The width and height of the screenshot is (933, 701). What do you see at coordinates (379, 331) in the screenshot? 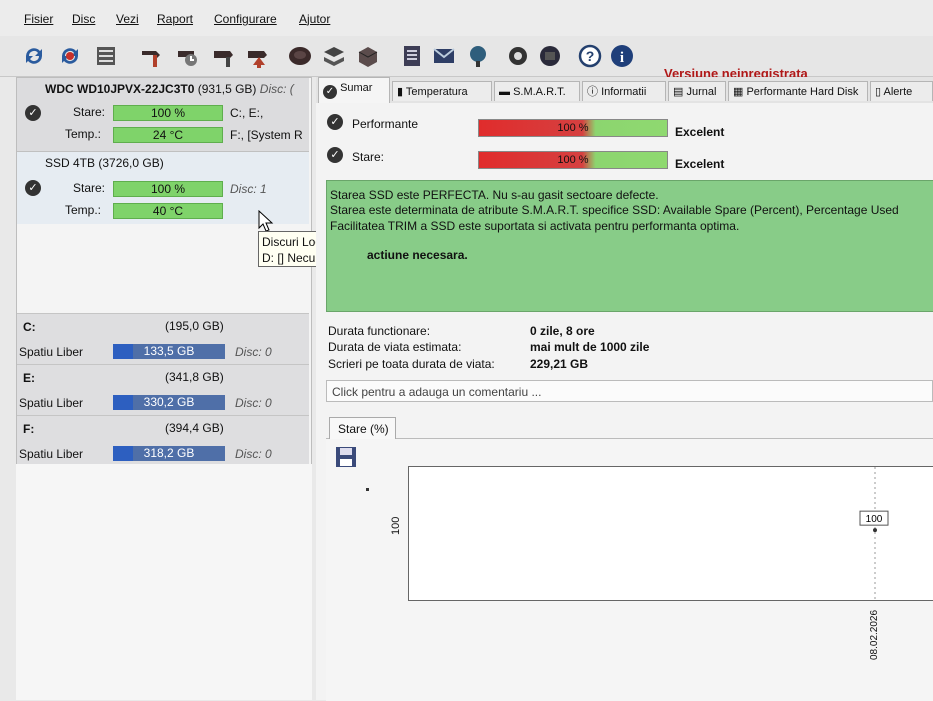
I see `uptime-label: Durata functionare:` at bounding box center [379, 331].